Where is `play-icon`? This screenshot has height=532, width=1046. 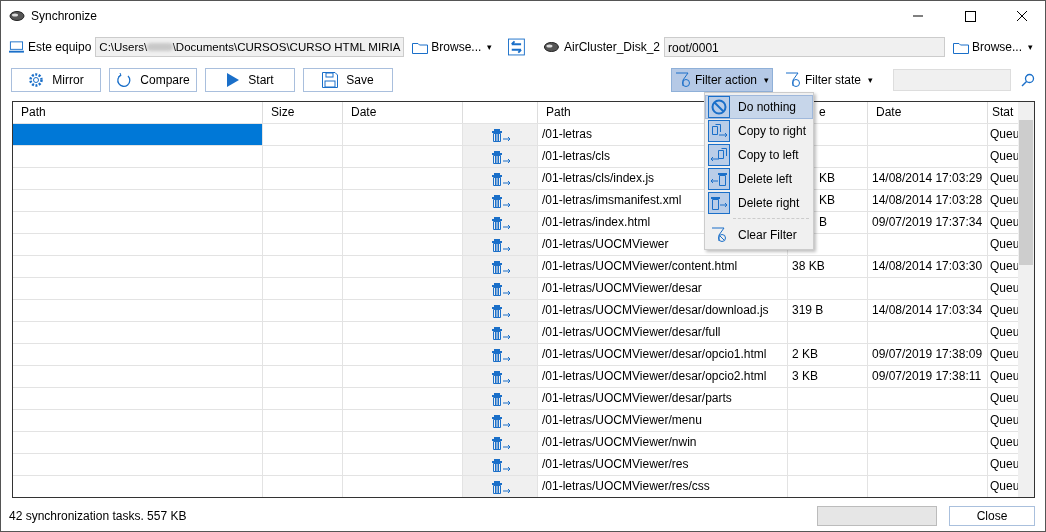
play-icon is located at coordinates (233, 80).